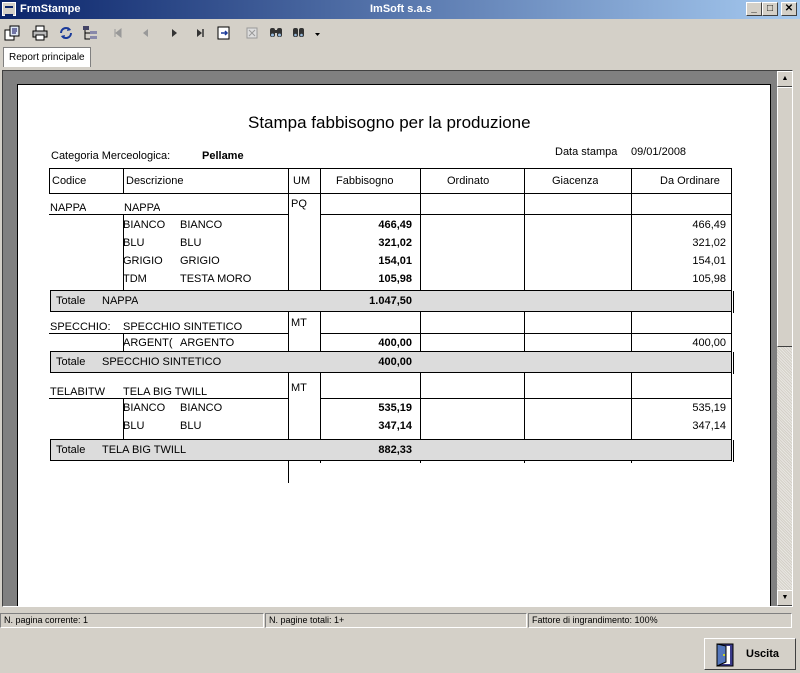 The height and width of the screenshot is (673, 800). What do you see at coordinates (216, 279) in the screenshot?
I see `item-description: TESTA MORO` at bounding box center [216, 279].